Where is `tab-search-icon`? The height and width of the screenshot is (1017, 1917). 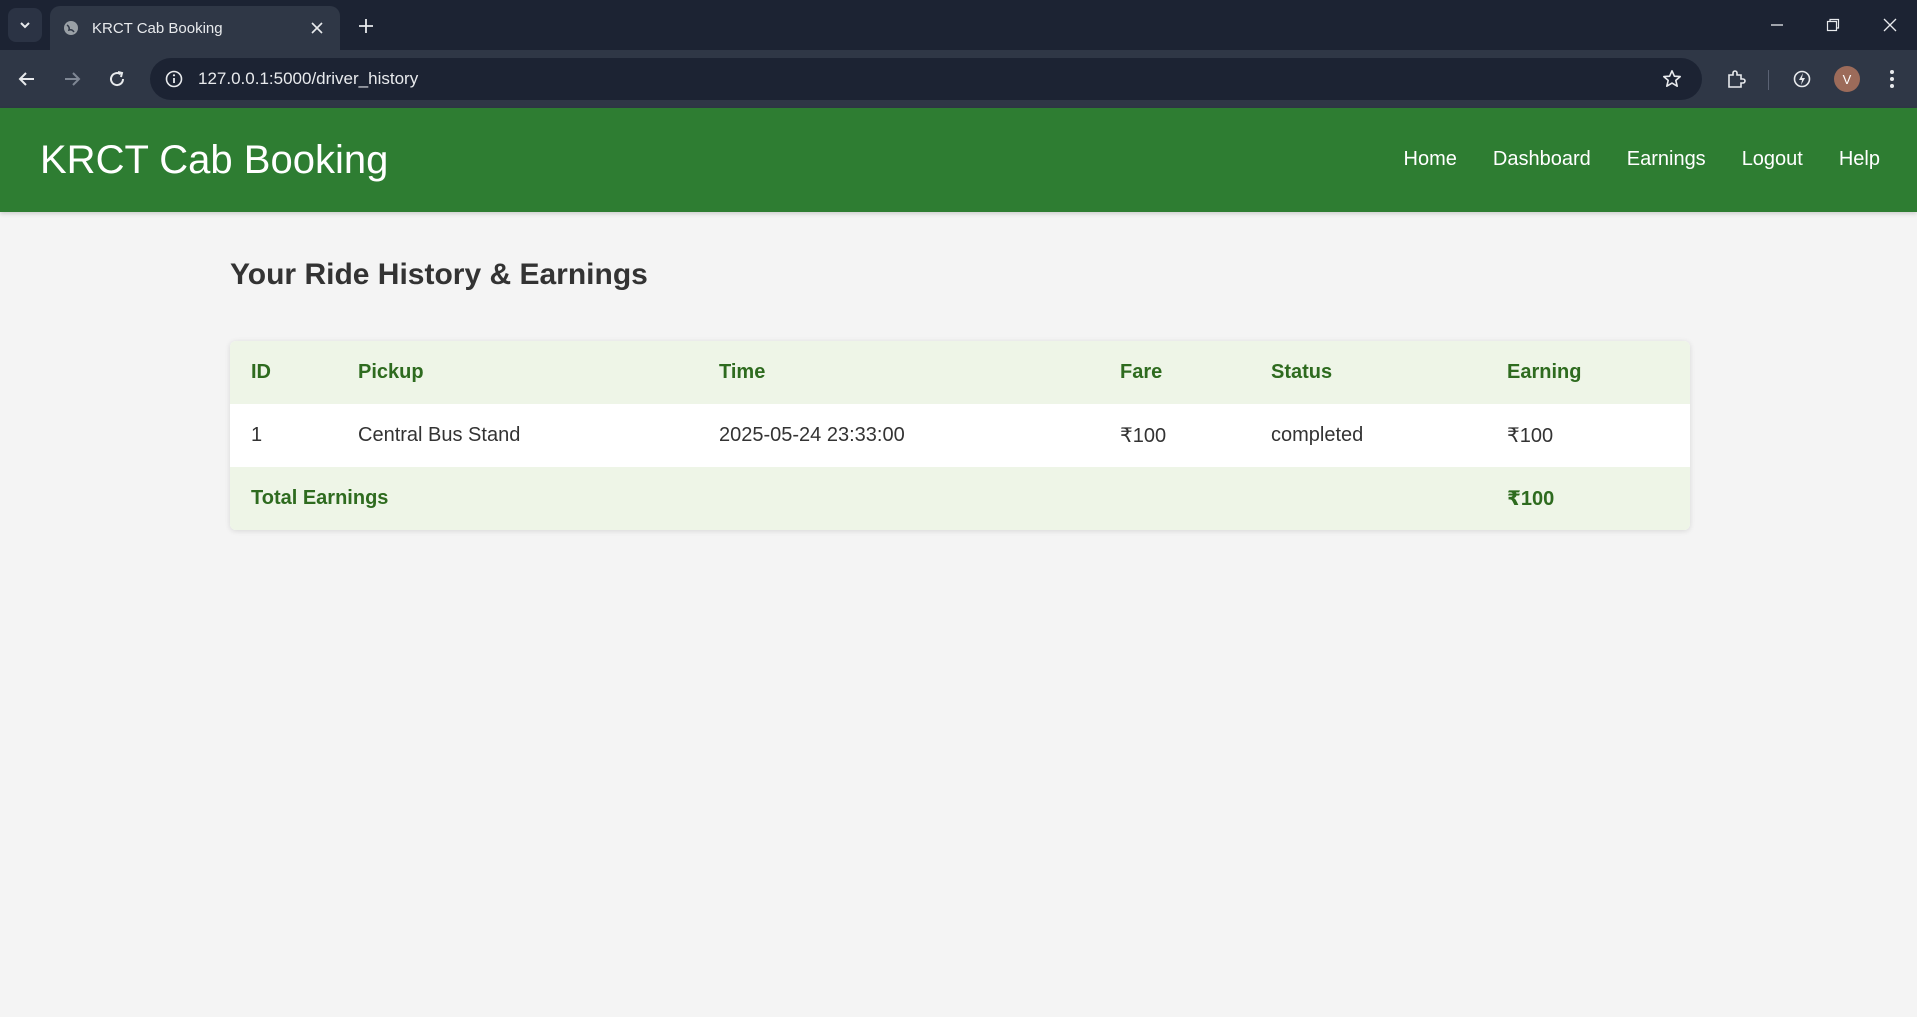 tab-search-icon is located at coordinates (25, 25).